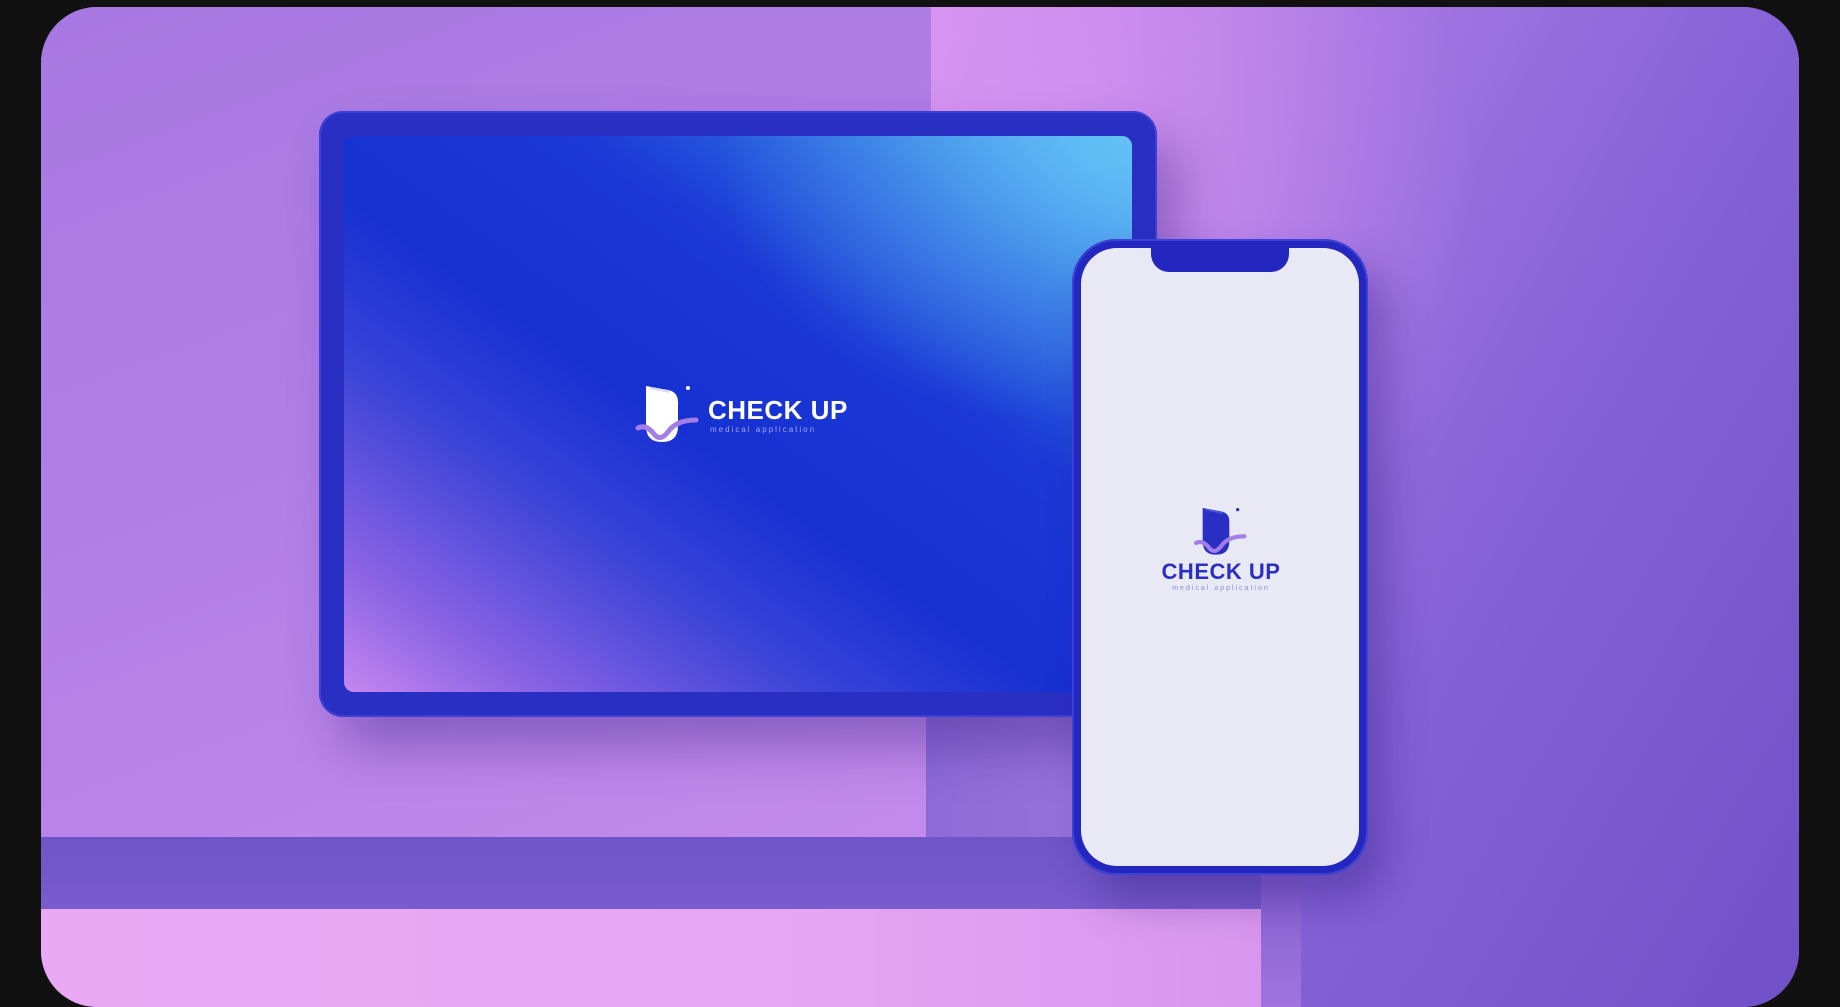  Describe the element at coordinates (778, 410) in the screenshot. I see `tablet-logo-title: CHECK UP` at that location.